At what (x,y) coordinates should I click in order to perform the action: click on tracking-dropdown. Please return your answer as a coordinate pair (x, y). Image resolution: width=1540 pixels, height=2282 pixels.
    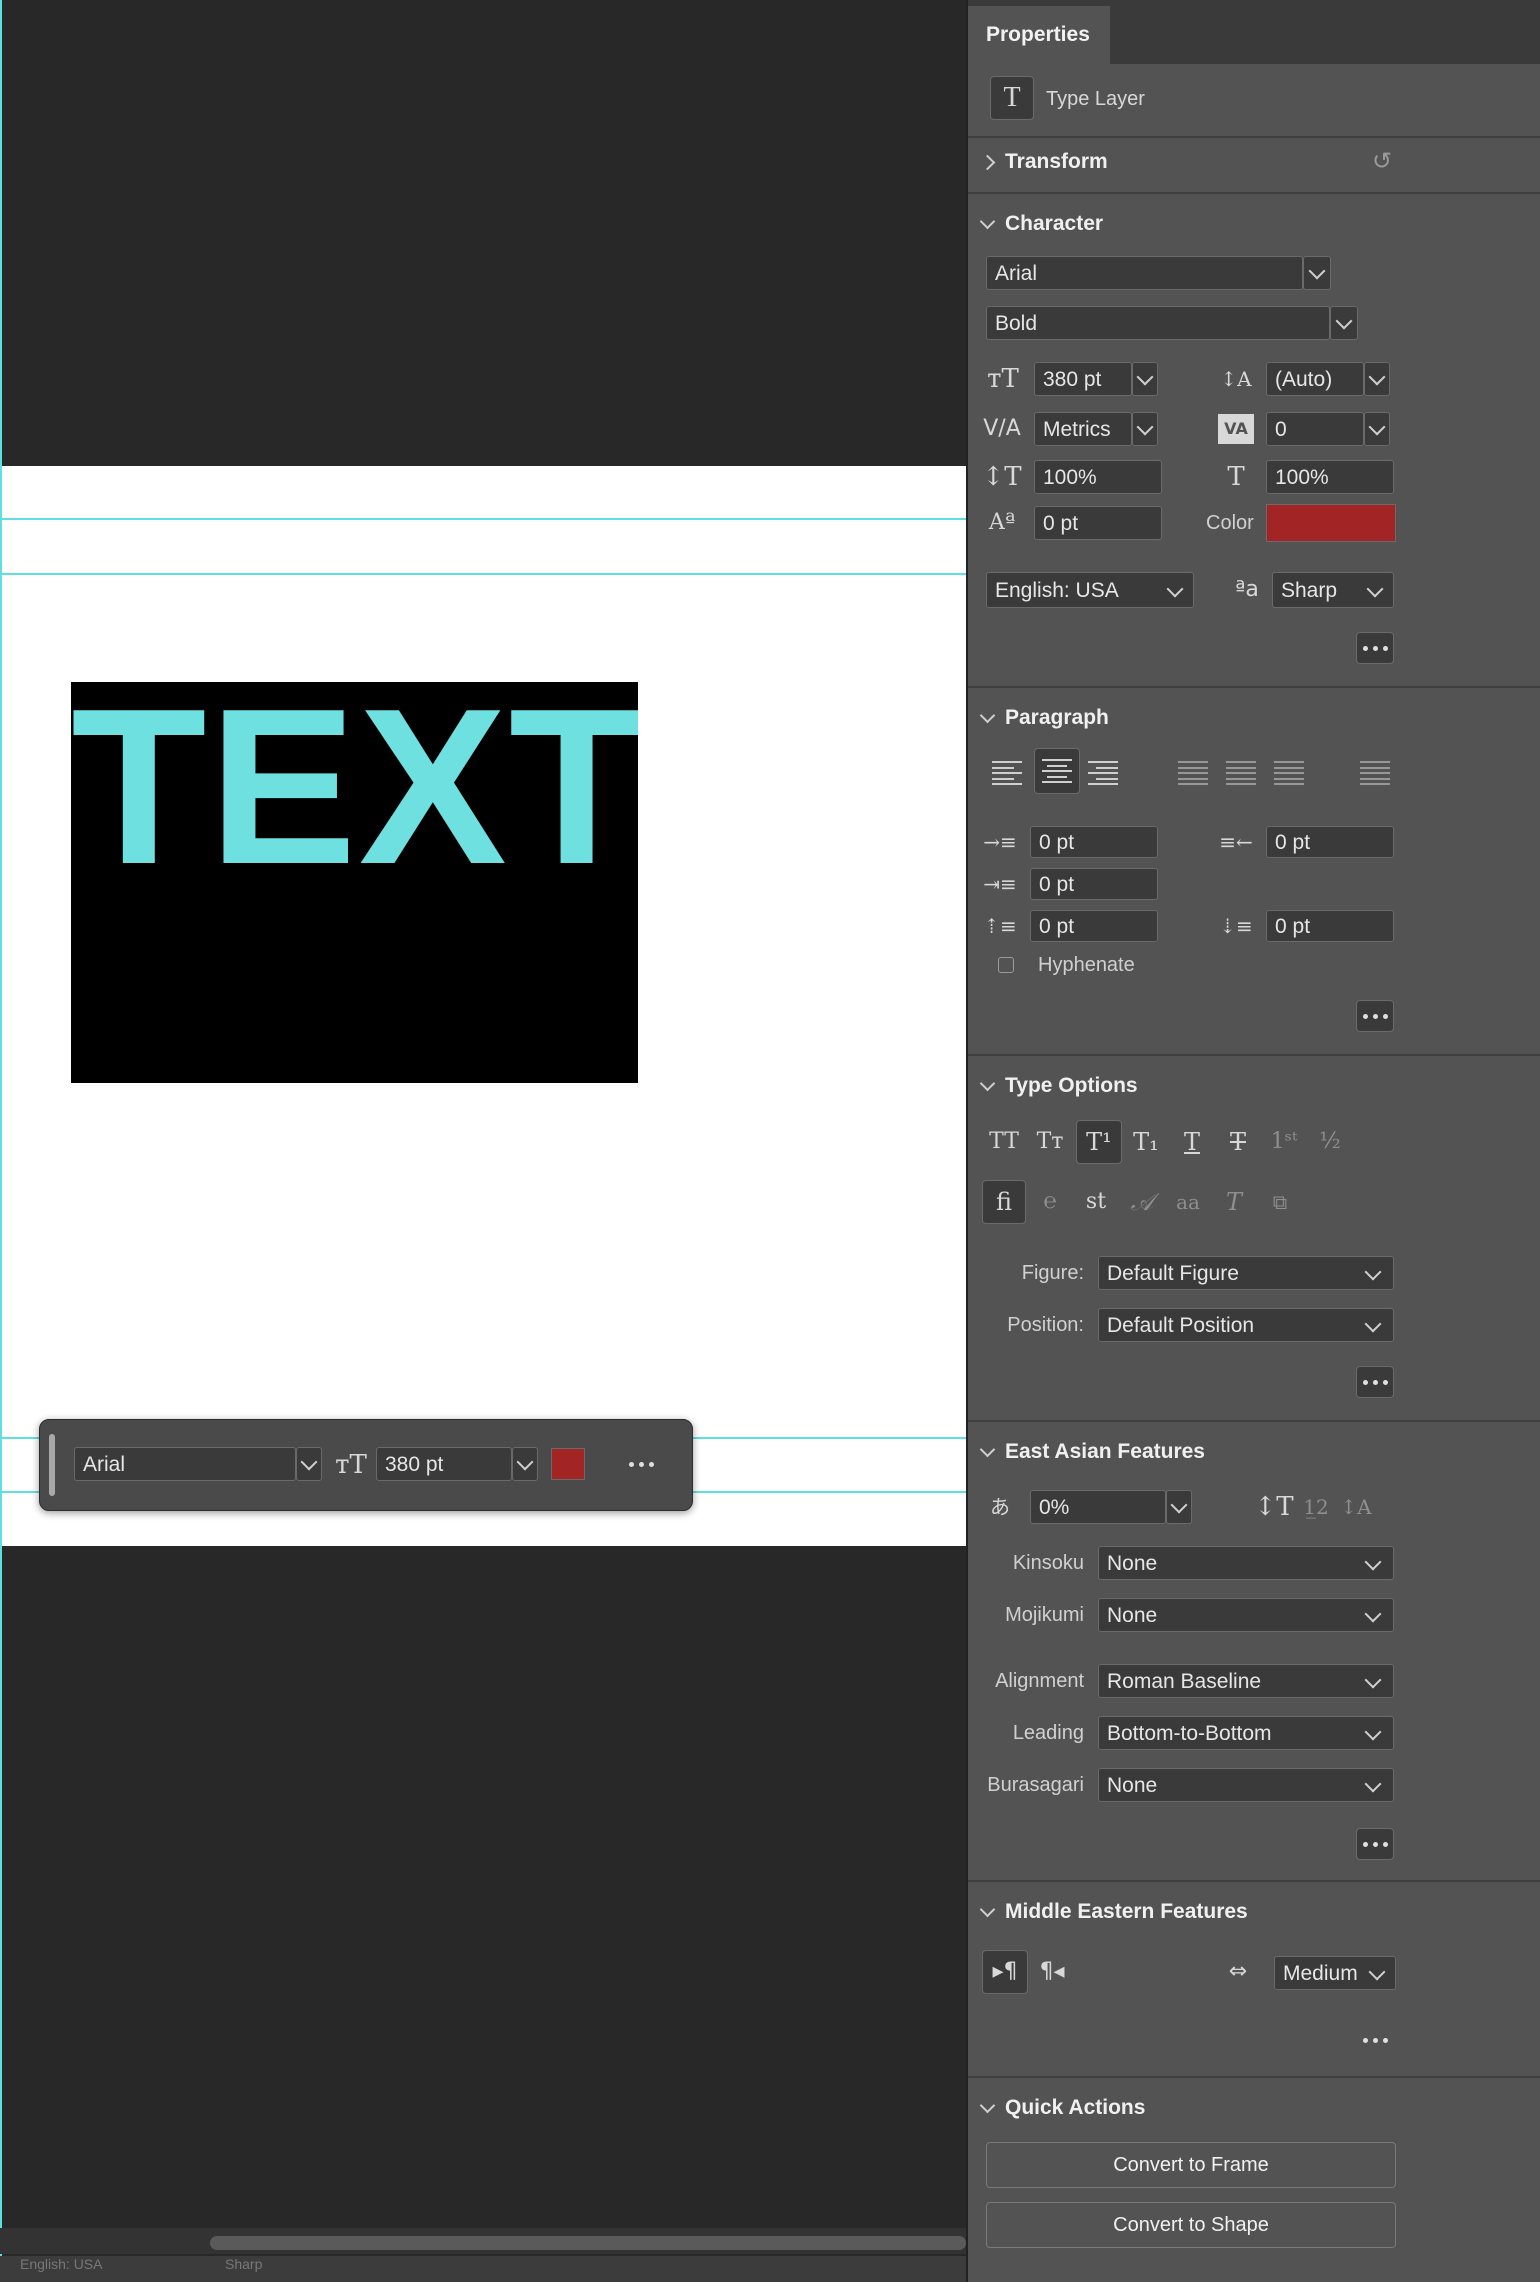
    Looking at the image, I should click on (1377, 429).